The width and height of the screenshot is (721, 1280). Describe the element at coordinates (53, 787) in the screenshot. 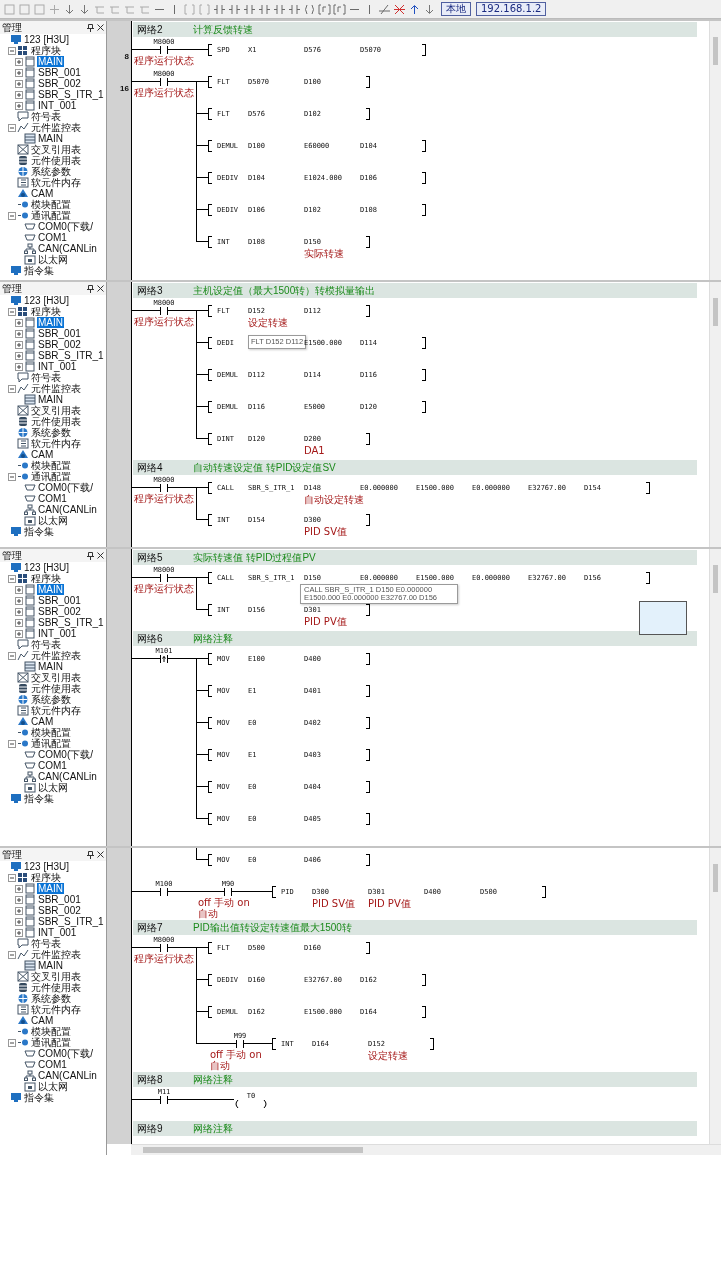

I see `tree-item: 以太网` at that location.